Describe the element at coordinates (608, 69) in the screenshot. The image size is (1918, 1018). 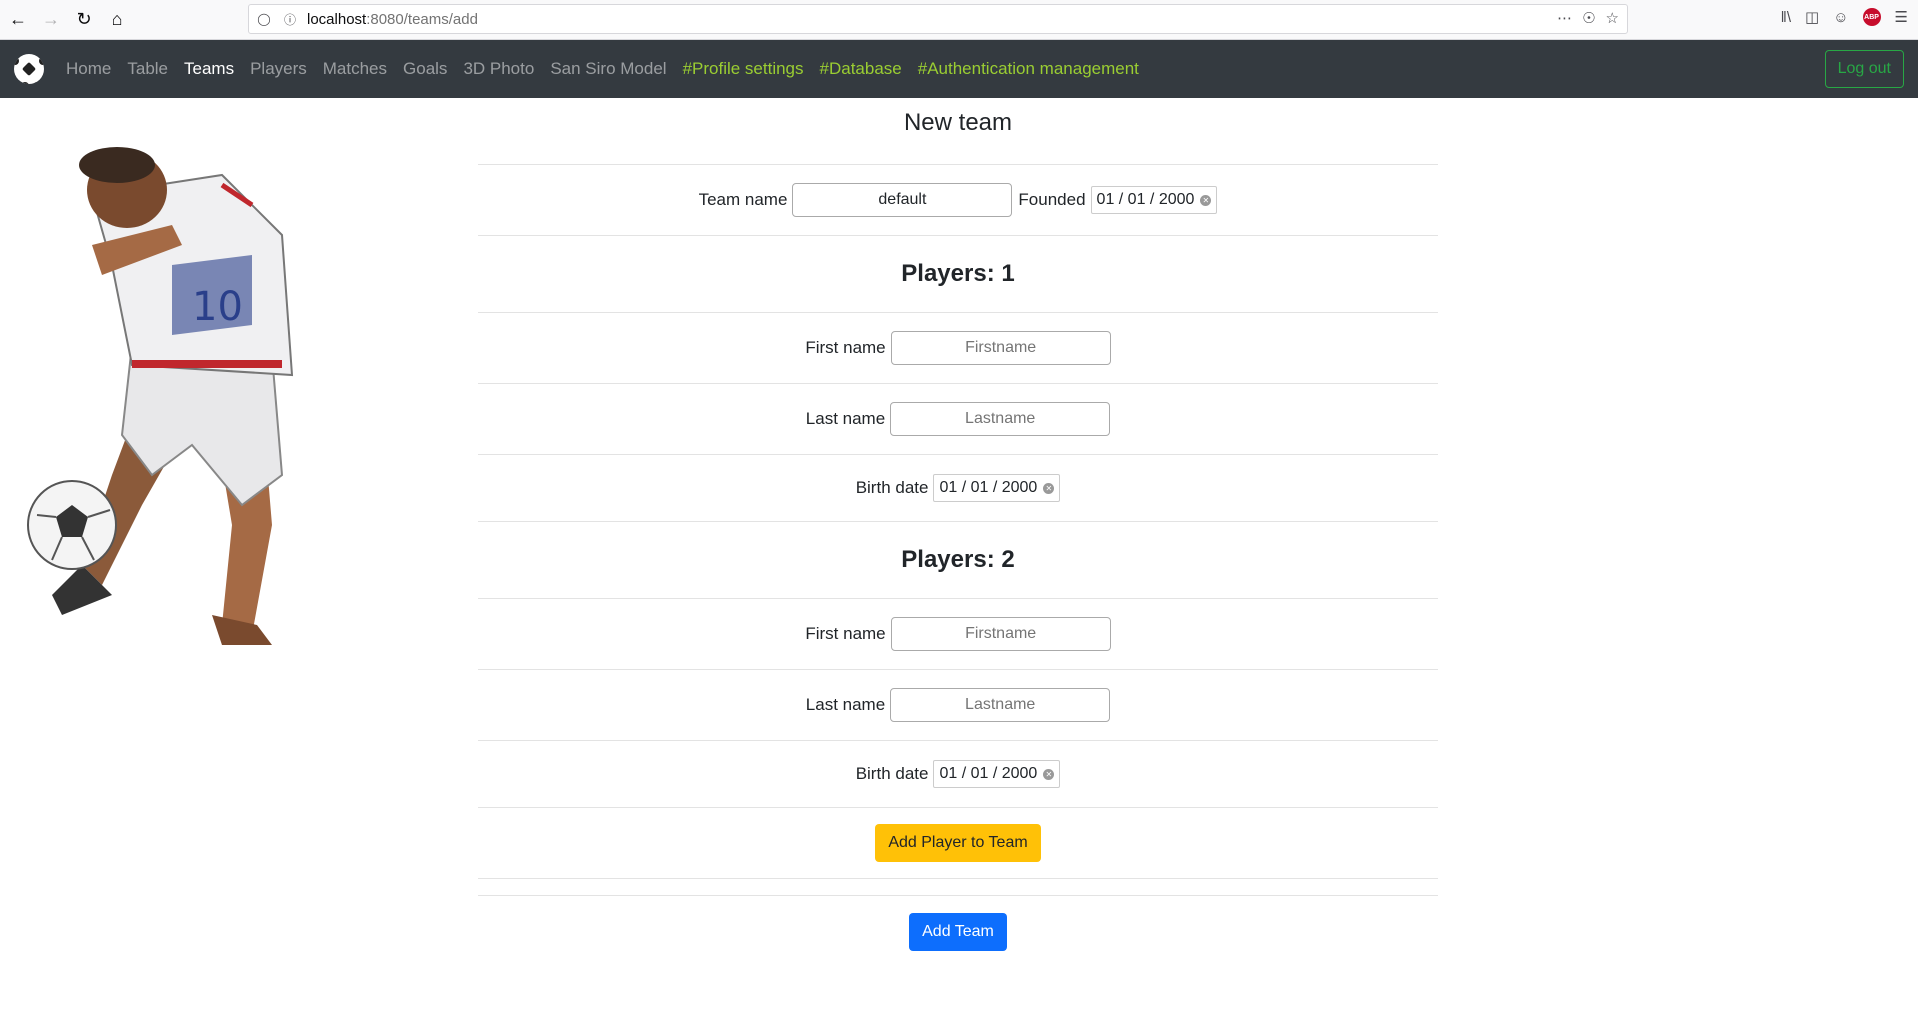
I see `nav-san-siro-model: San Siro Model` at that location.